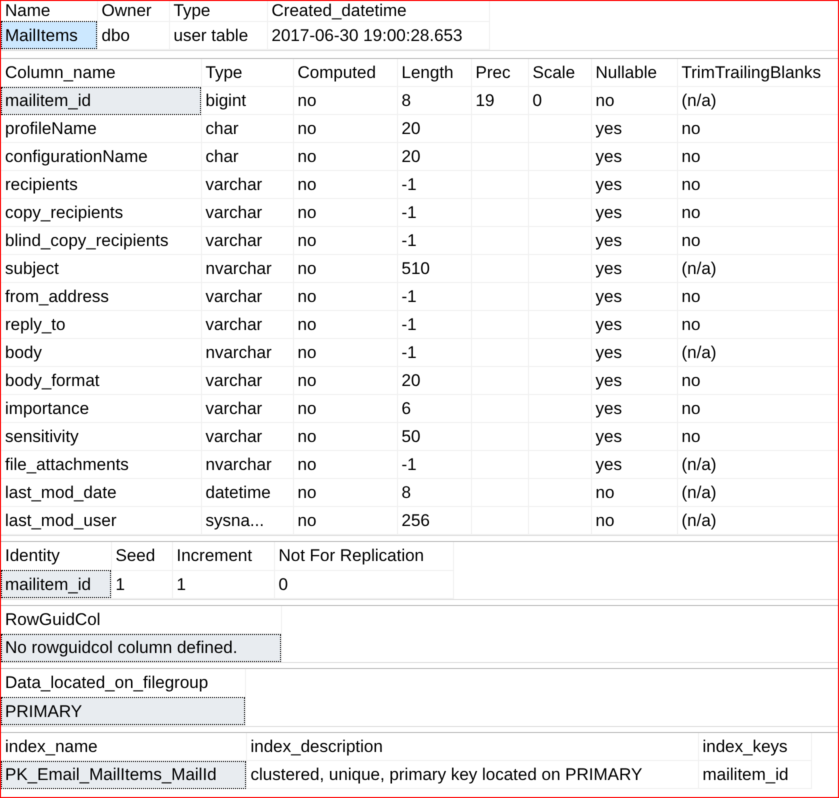 This screenshot has height=798, width=839. Describe the element at coordinates (223, 584) in the screenshot. I see `table-cell: 1` at that location.